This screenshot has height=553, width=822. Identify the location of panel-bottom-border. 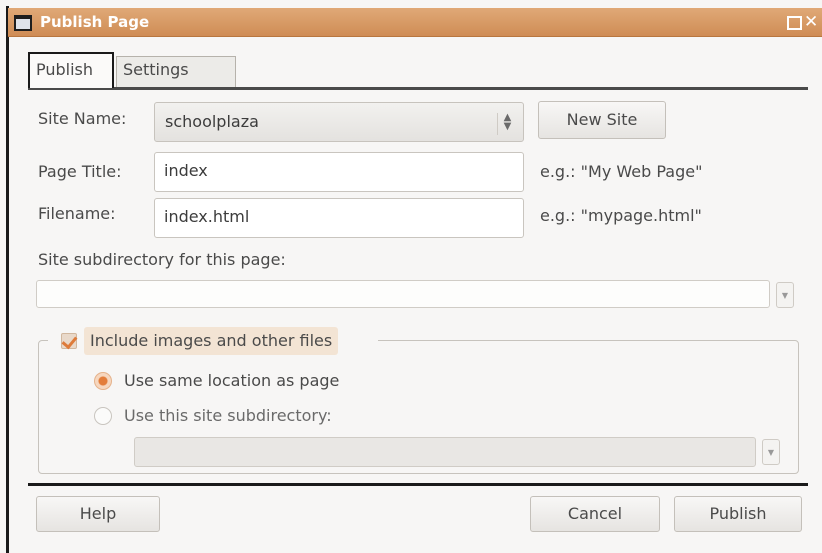
(418, 484).